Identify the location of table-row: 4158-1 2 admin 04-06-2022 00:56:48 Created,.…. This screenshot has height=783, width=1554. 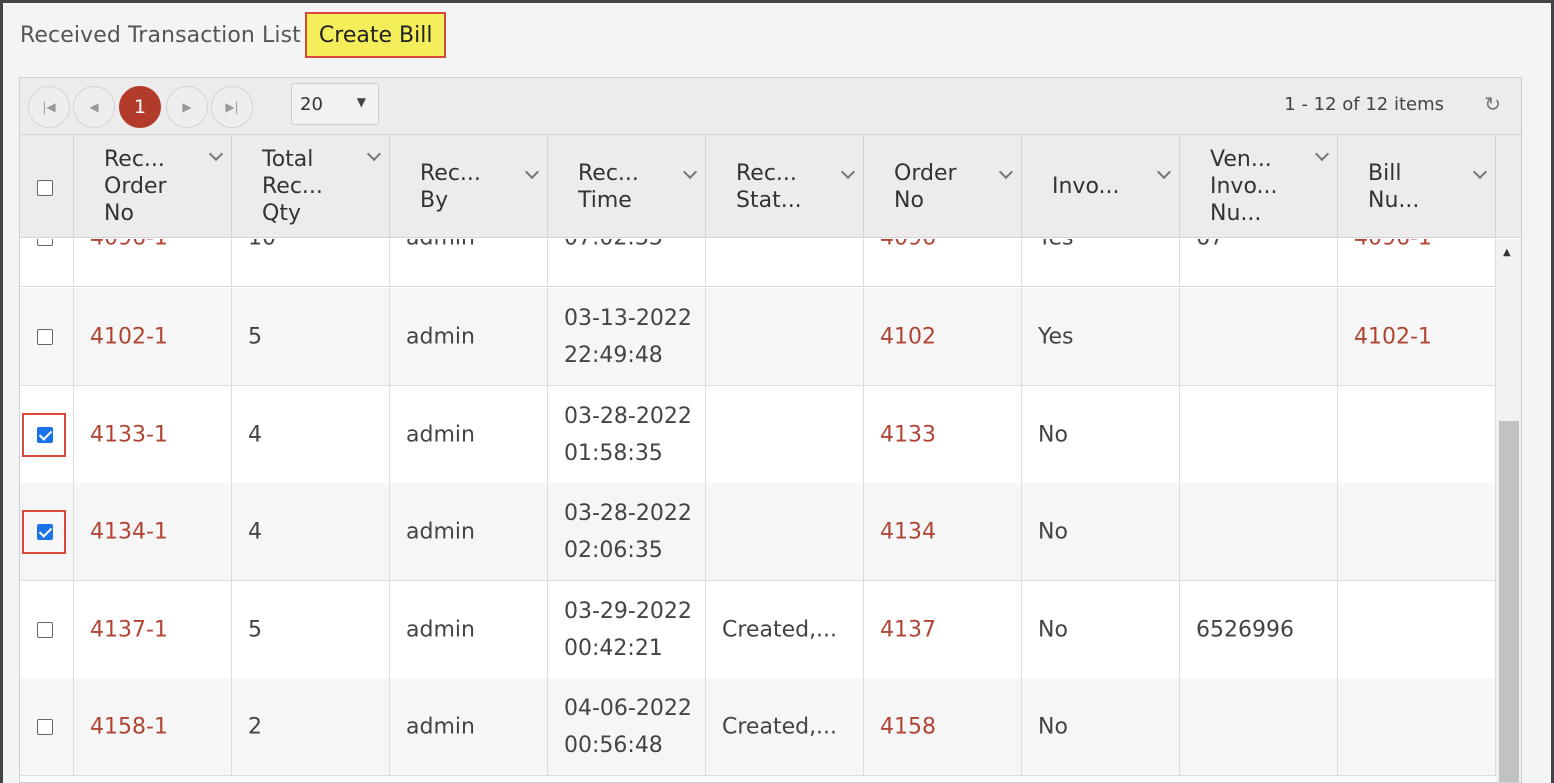
(758, 727).